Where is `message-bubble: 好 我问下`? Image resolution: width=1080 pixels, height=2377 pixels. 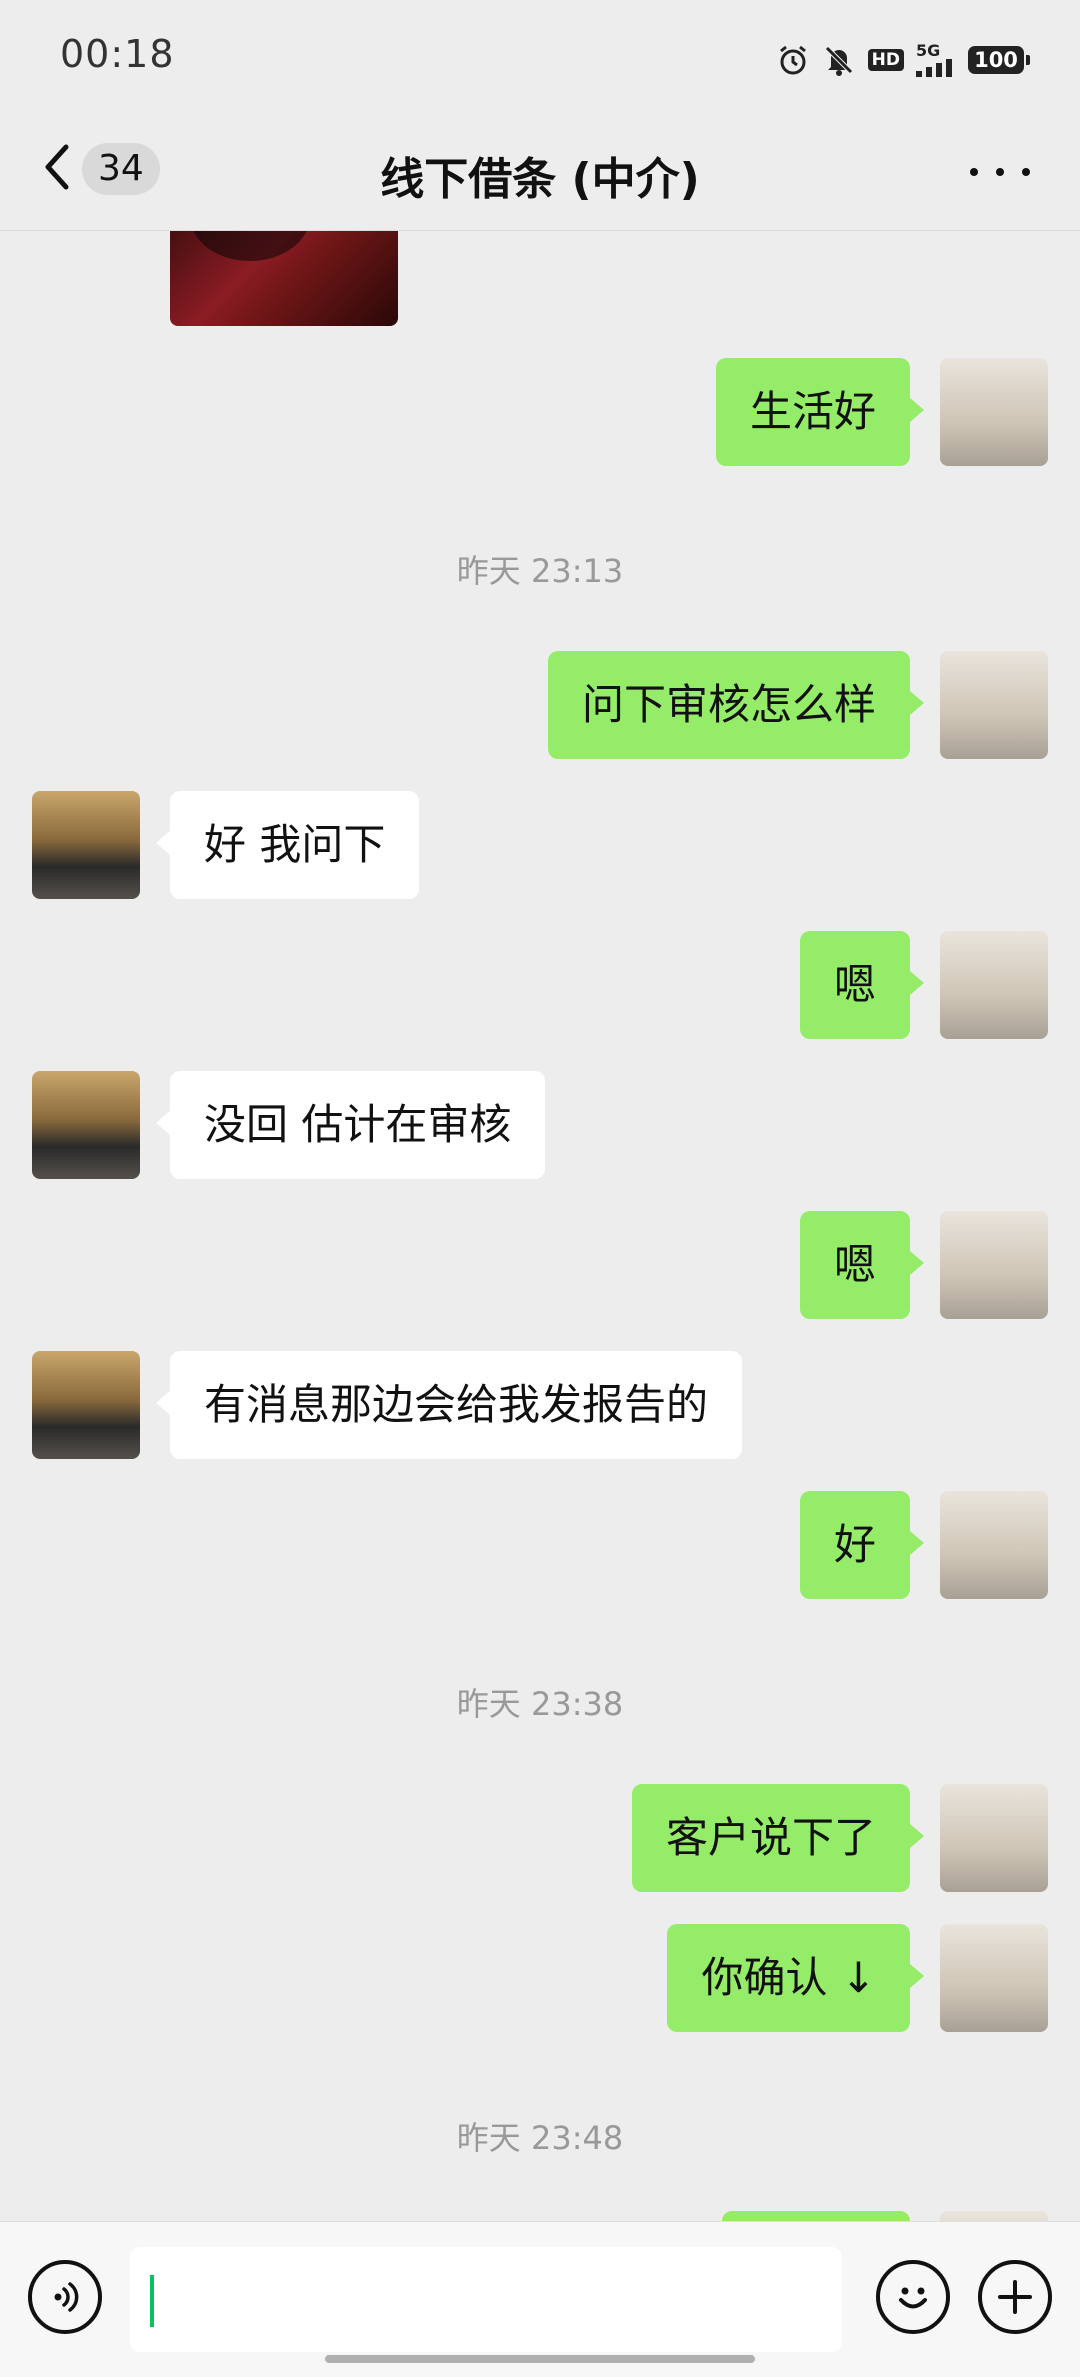
message-bubble: 好 我问下 is located at coordinates (287, 845).